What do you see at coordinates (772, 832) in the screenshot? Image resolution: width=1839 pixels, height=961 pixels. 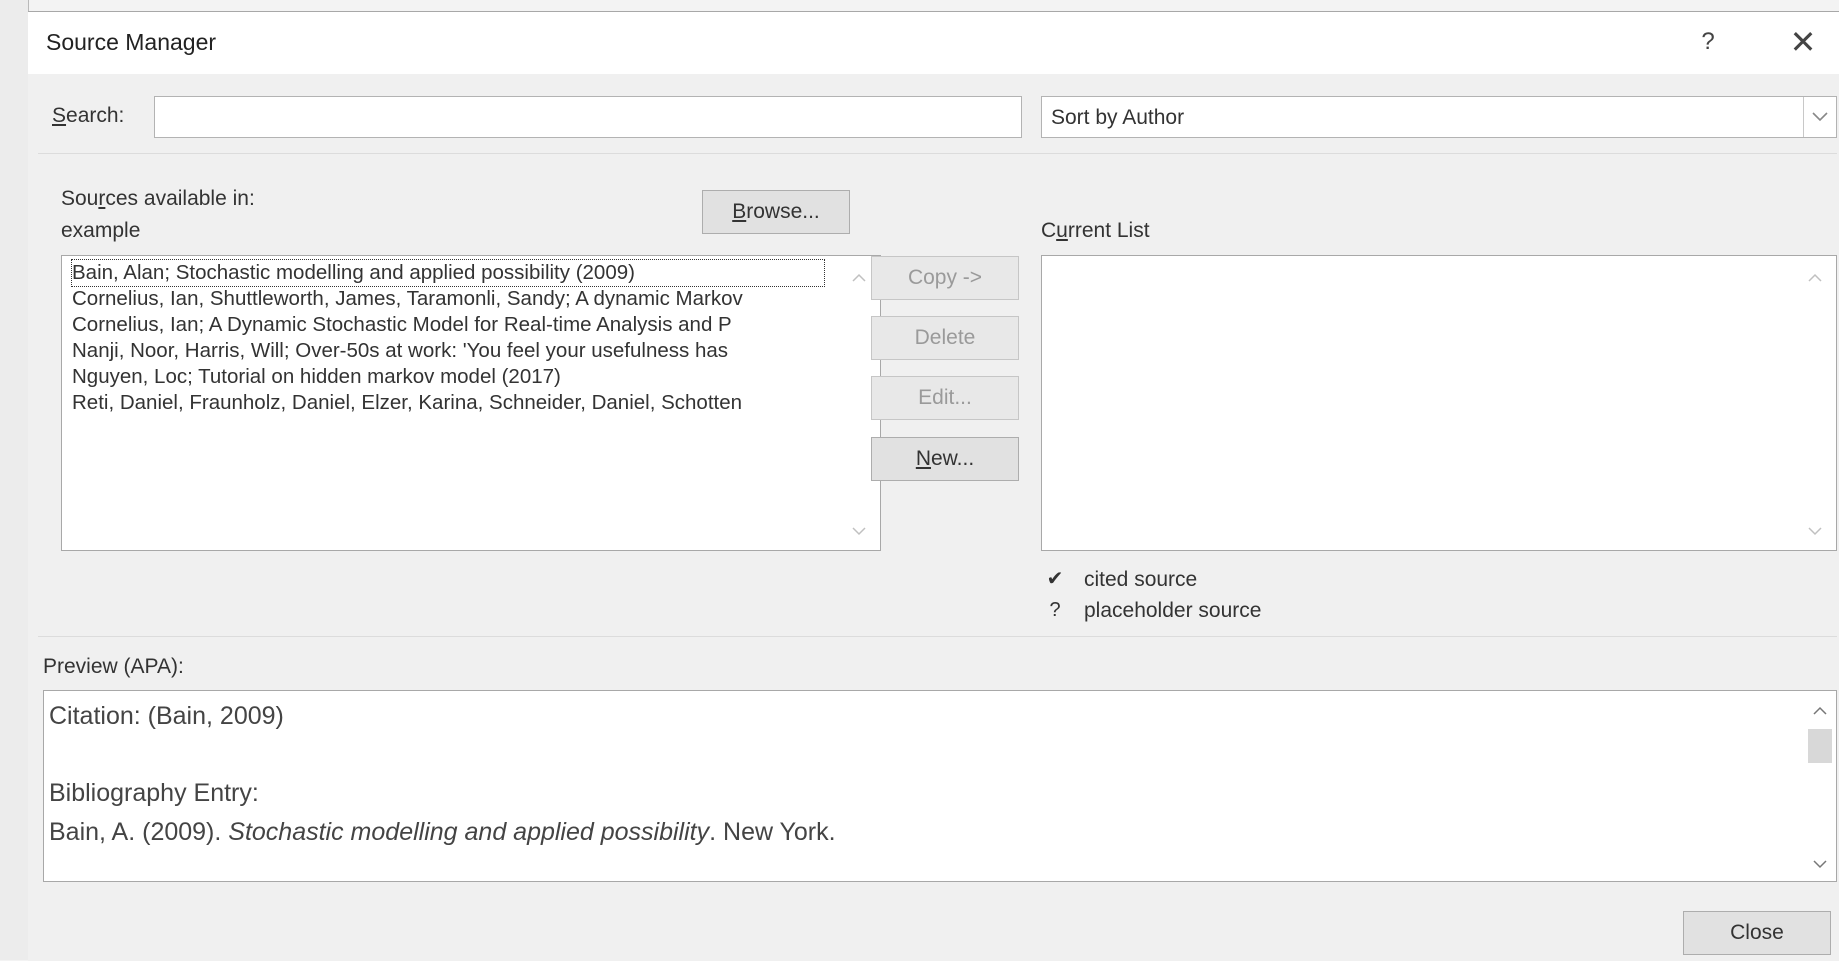 I see `bib-rest: . New York.` at bounding box center [772, 832].